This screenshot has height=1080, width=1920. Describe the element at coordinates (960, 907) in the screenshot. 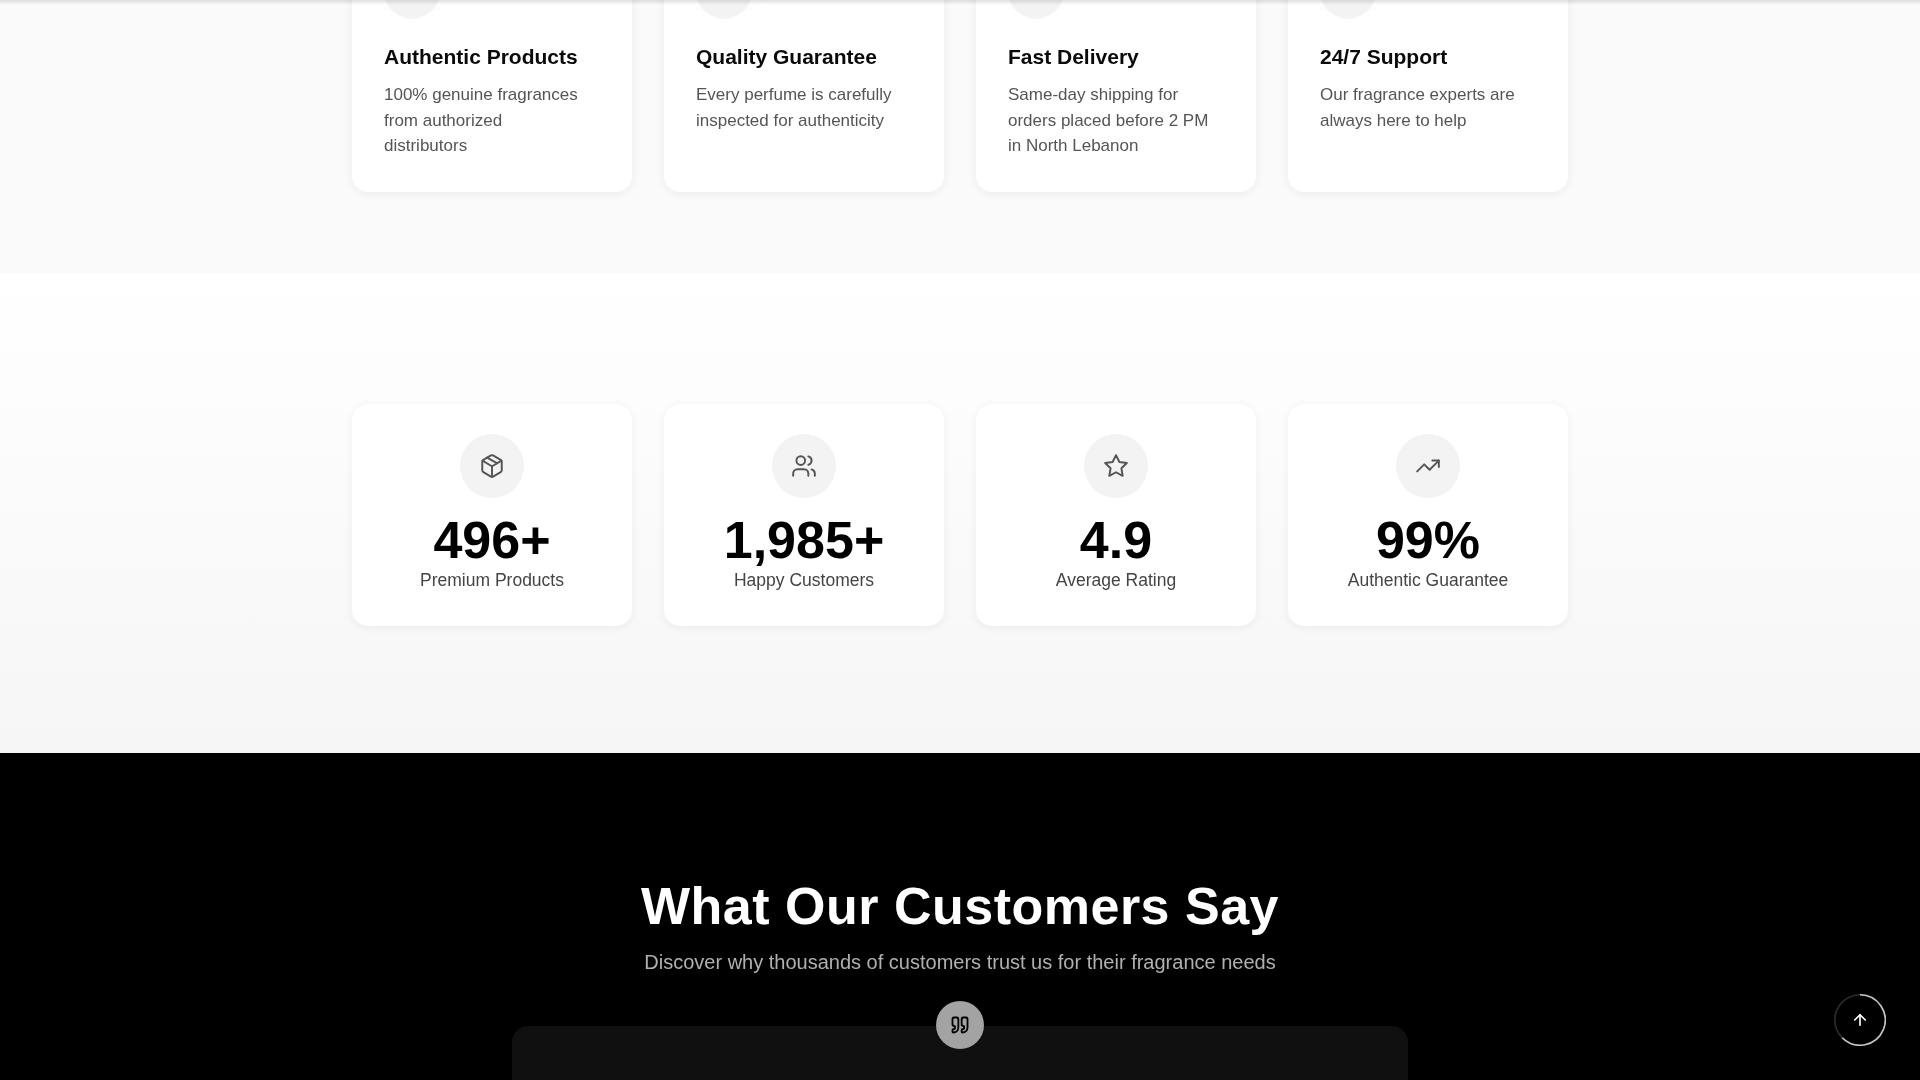

I see `section-title: What Our Customers Say` at that location.